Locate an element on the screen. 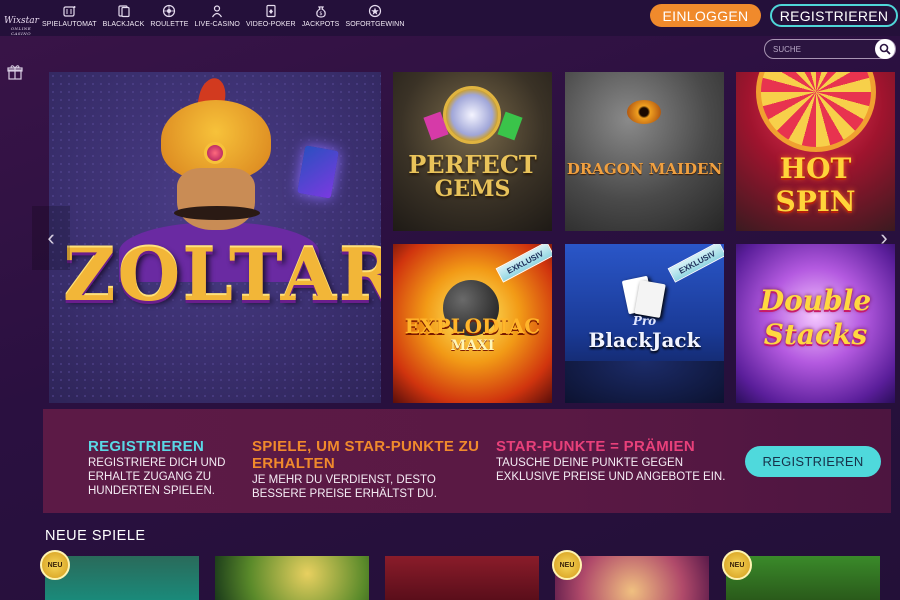 This screenshot has width=900, height=600. logo-tagline: ONLINE CASINO is located at coordinates (21, 31).